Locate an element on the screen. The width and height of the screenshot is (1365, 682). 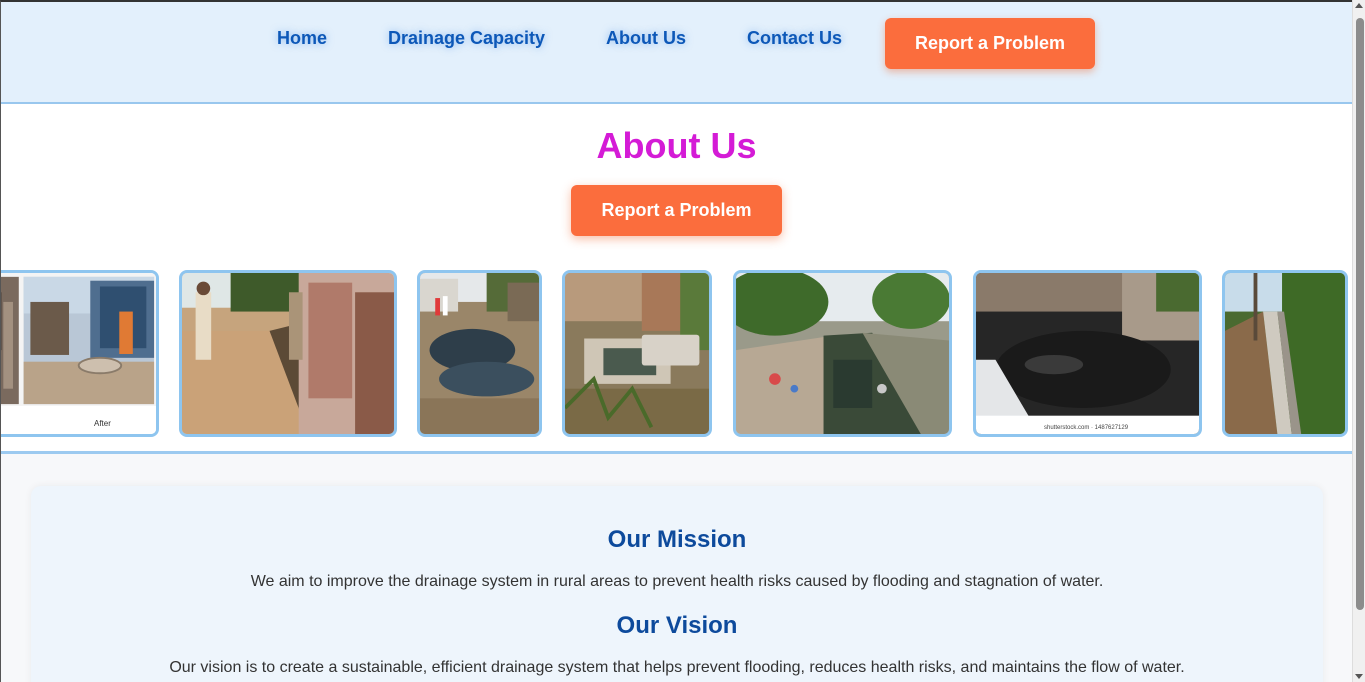
polluted-canal-photo is located at coordinates (842, 353).